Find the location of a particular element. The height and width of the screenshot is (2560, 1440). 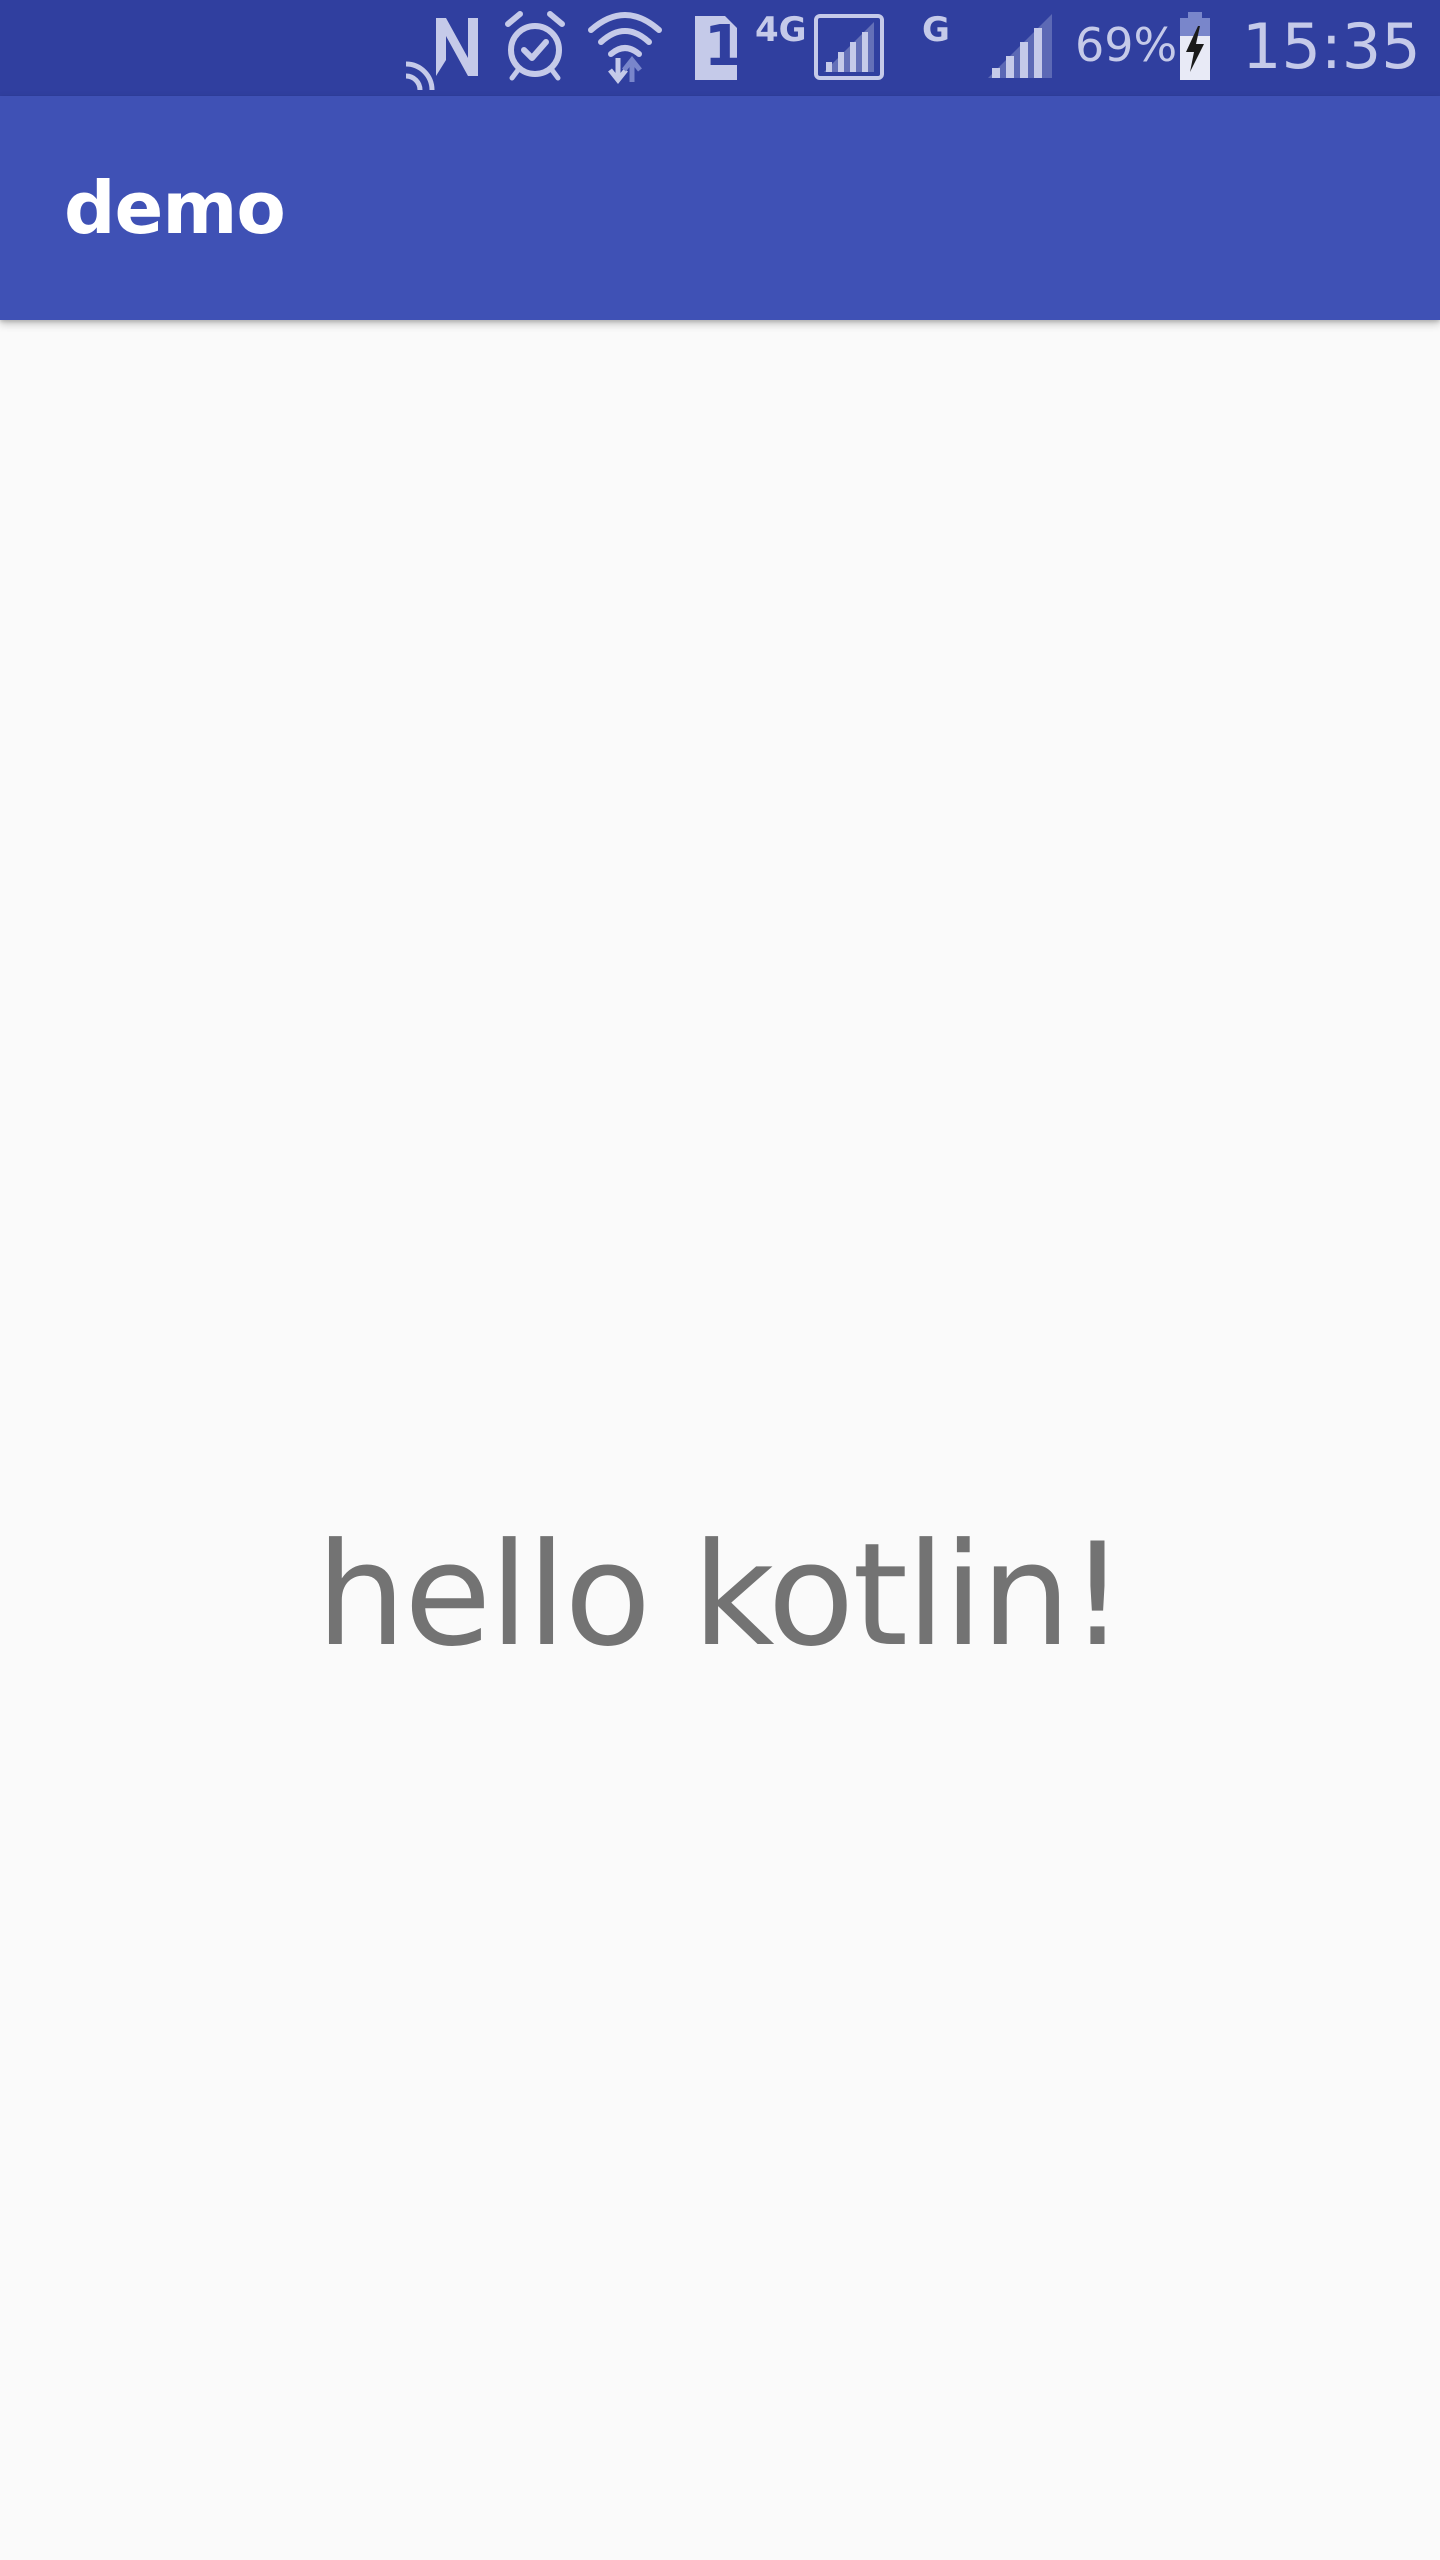

alarm-icon is located at coordinates (535, 46).